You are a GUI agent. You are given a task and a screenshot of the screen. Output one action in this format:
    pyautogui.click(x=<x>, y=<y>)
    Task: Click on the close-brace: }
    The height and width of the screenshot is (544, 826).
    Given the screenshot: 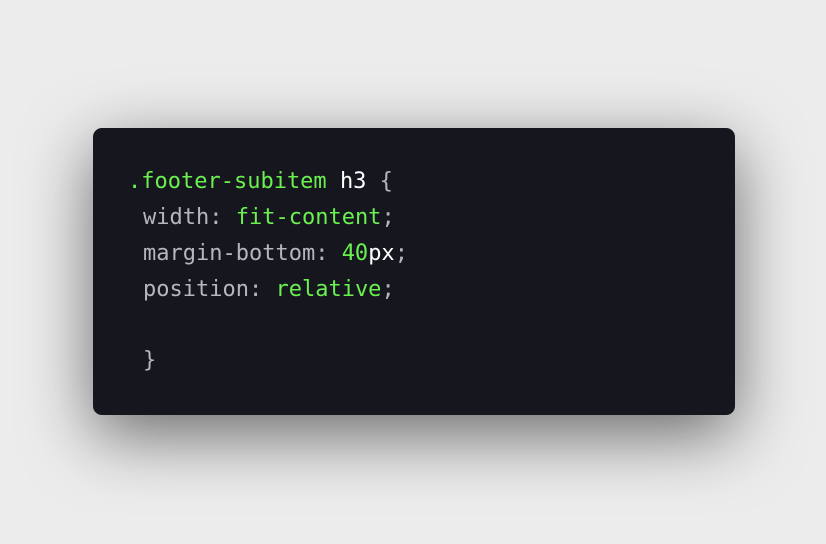 What is the action you would take?
    pyautogui.click(x=150, y=360)
    